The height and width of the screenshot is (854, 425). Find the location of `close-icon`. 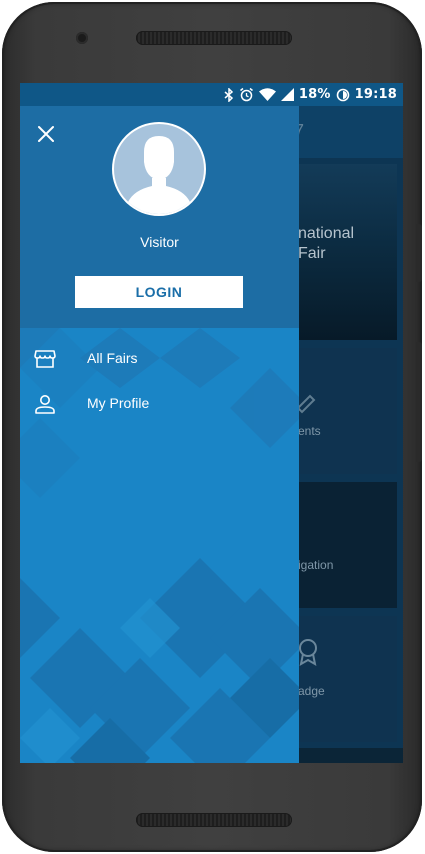

close-icon is located at coordinates (46, 134).